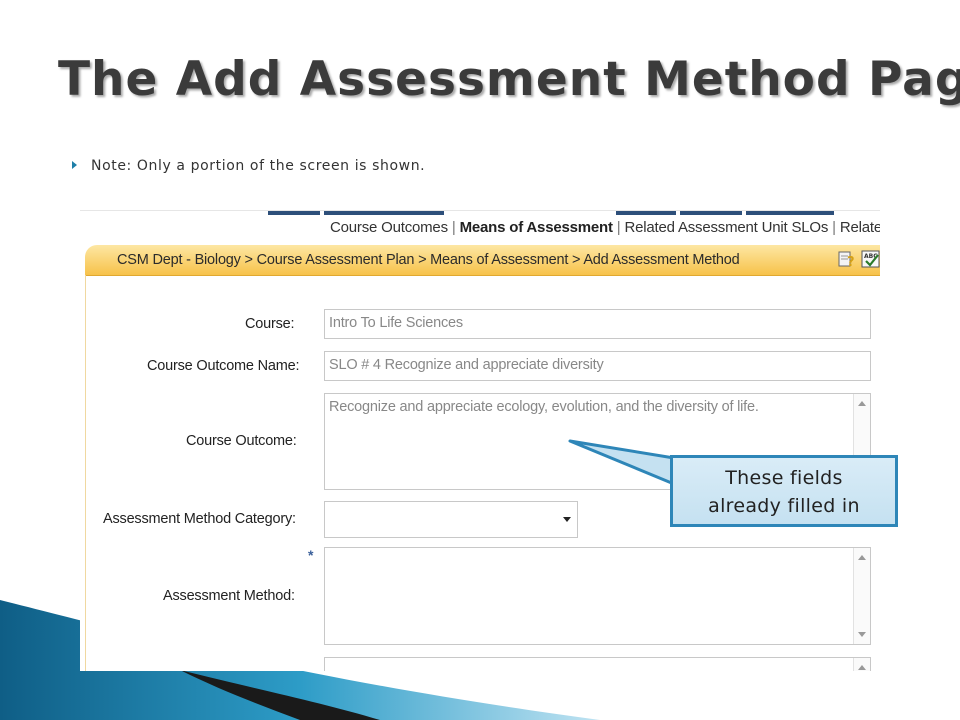 Image resolution: width=960 pixels, height=720 pixels. What do you see at coordinates (784, 506) in the screenshot?
I see `callout-line-2: already filled in` at bounding box center [784, 506].